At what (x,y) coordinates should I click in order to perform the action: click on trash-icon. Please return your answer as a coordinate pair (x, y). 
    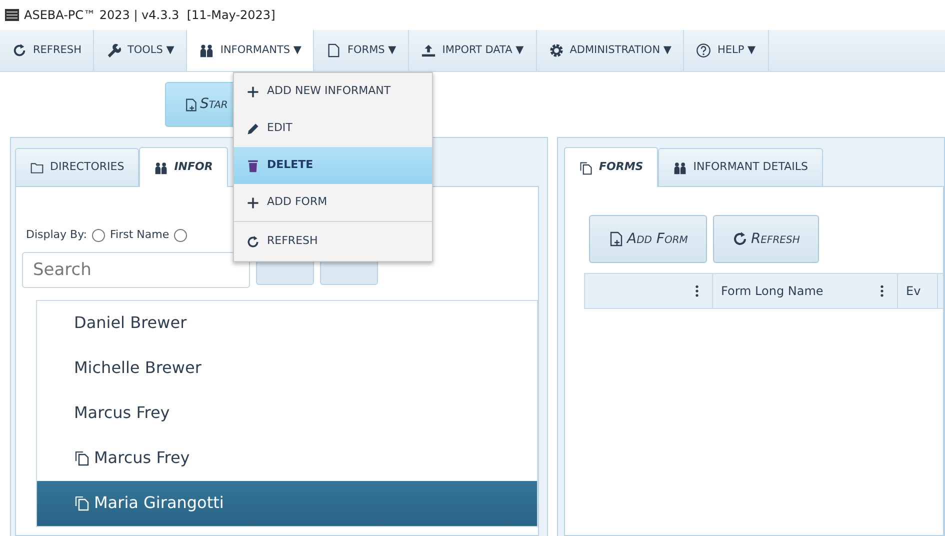
    Looking at the image, I should click on (253, 165).